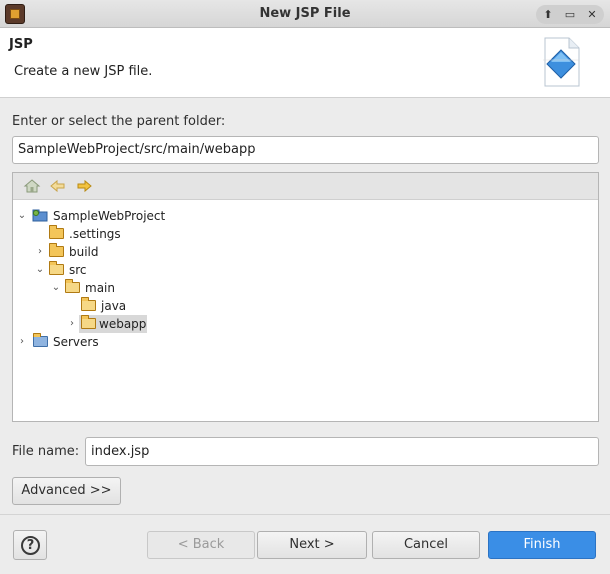 The width and height of the screenshot is (610, 574). What do you see at coordinates (66, 491) in the screenshot?
I see `advanced-button: Advanced >>` at bounding box center [66, 491].